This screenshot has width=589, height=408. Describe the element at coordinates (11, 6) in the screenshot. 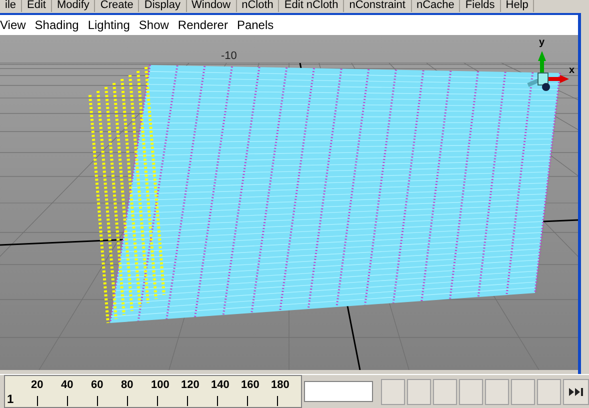

I see `menu-item: ile` at that location.